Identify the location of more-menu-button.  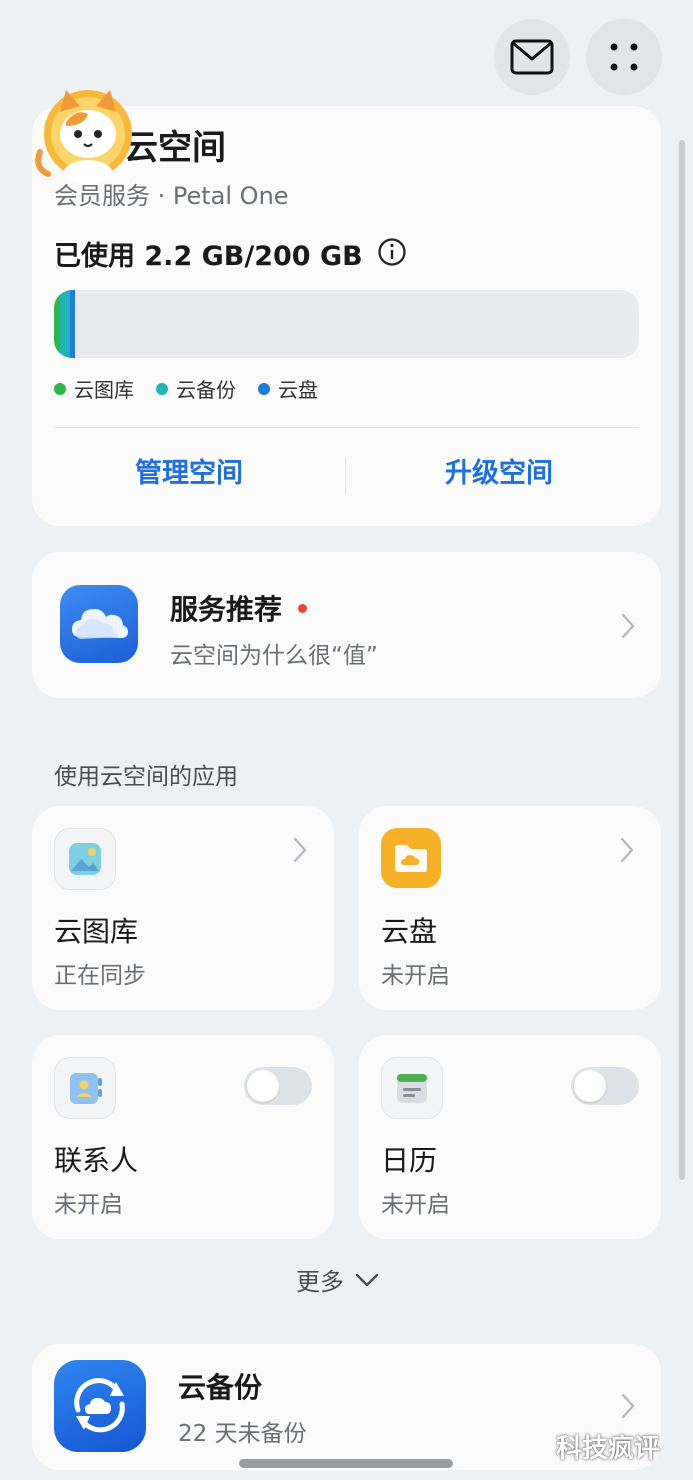
(624, 57).